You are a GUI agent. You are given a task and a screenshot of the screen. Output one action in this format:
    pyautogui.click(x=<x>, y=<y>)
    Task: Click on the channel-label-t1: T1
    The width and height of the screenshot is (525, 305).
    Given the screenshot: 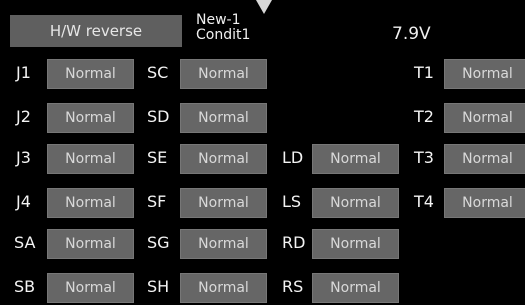 What is the action you would take?
    pyautogui.click(x=424, y=72)
    